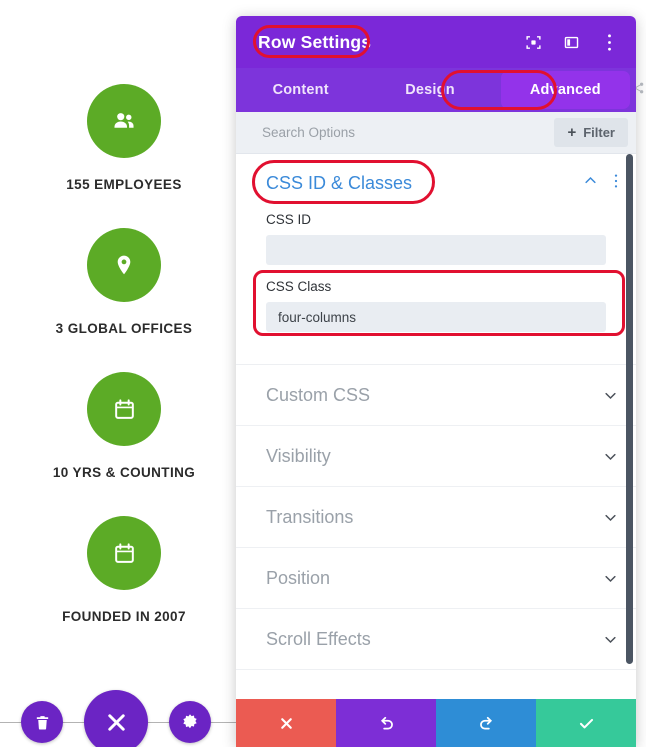 The width and height of the screenshot is (646, 747). I want to click on split-view-icon, so click(571, 42).